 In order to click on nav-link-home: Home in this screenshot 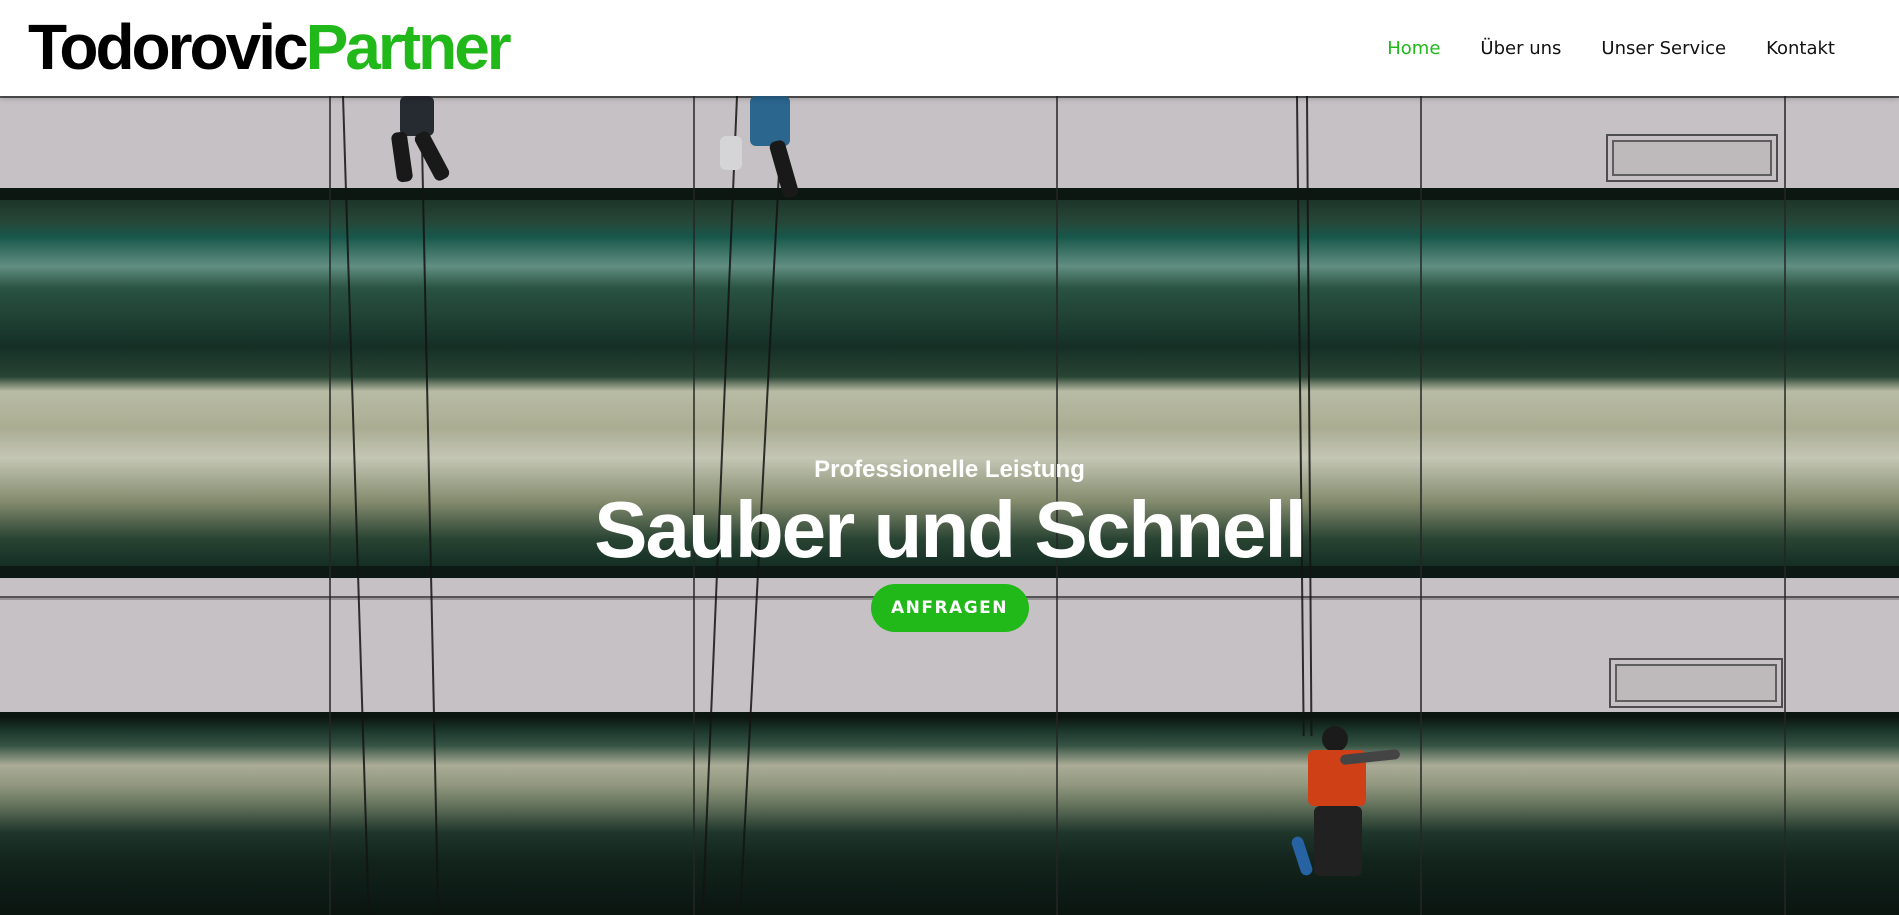, I will do `click(1413, 48)`.